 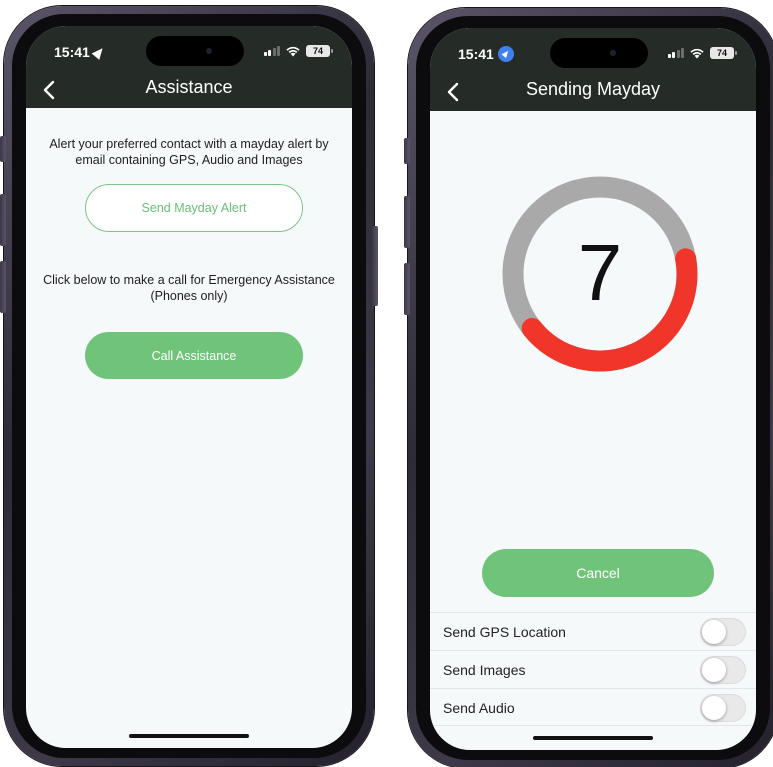 I want to click on nav-row: Assistance, so click(x=189, y=91).